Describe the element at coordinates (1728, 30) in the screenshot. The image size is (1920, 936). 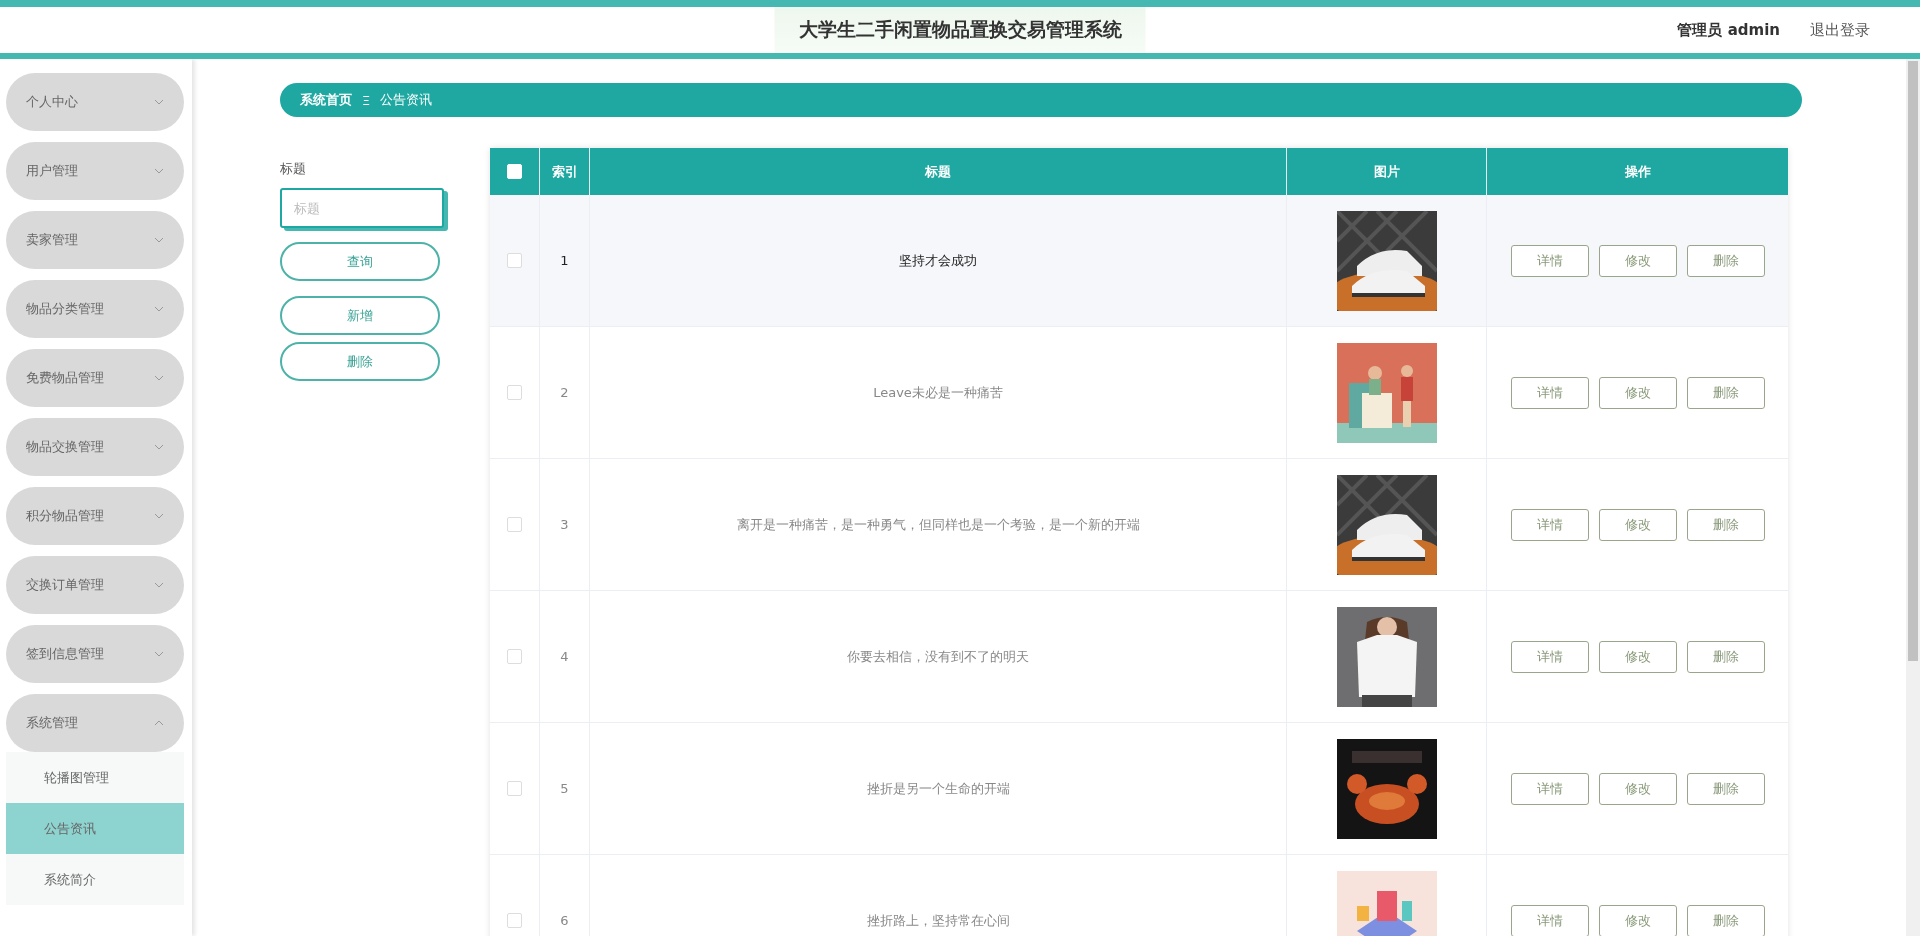
I see `user-name: 管理员 admin` at that location.